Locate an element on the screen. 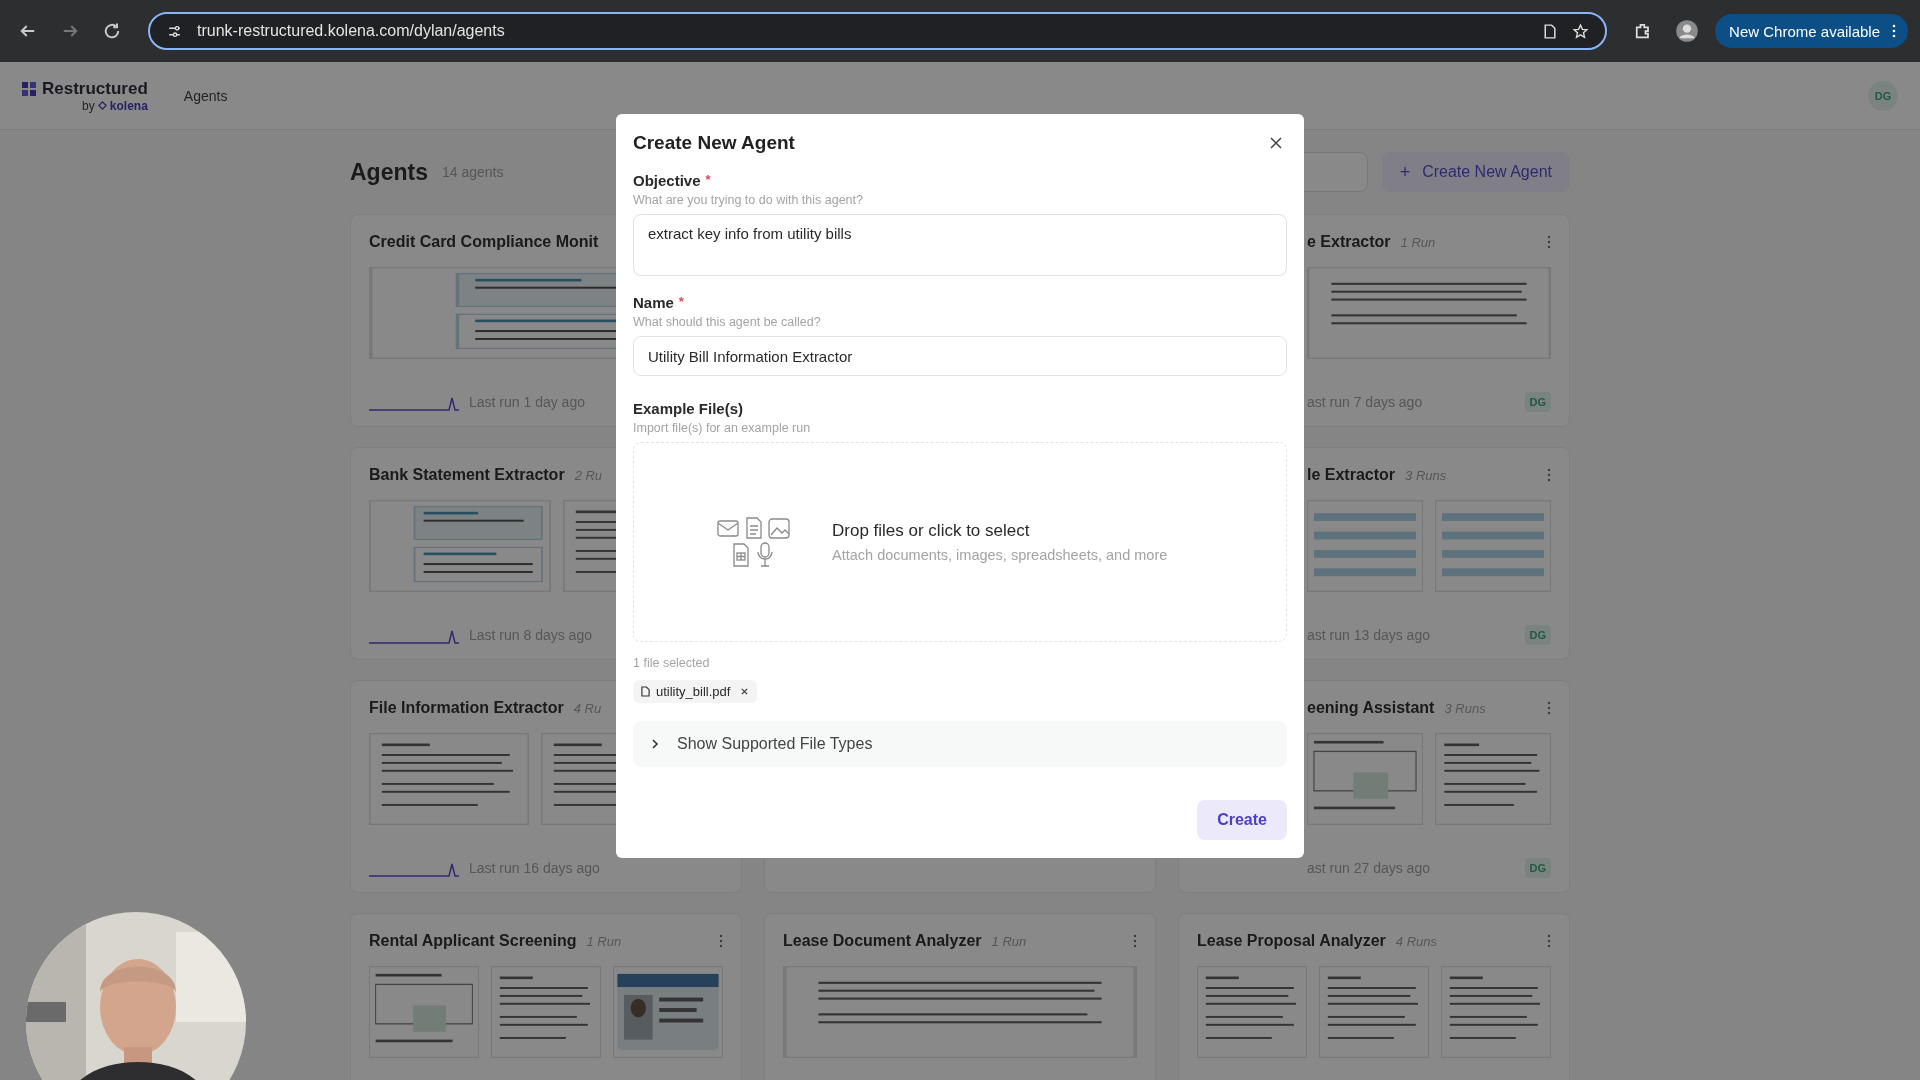 This screenshot has width=1920, height=1080. drop-hint: Attach documents, images, spreadsheets, and more is located at coordinates (1000, 555).